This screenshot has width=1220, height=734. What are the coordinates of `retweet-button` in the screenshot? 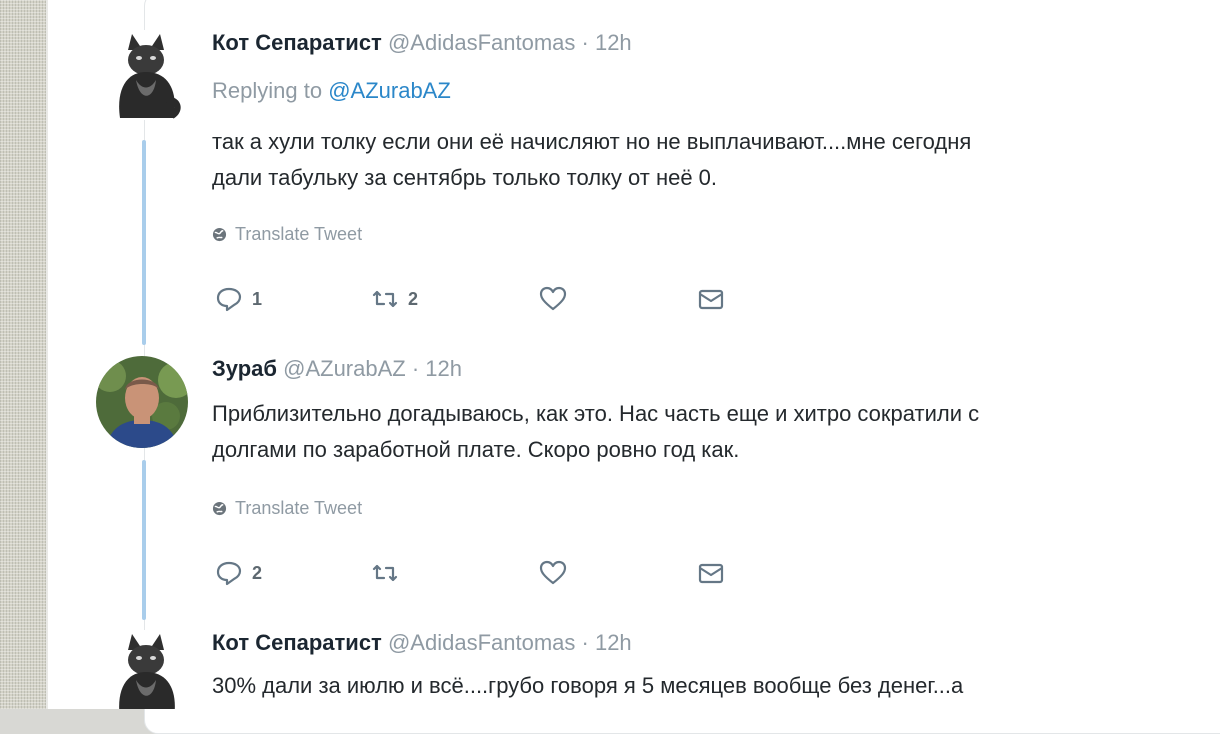 It's located at (385, 573).